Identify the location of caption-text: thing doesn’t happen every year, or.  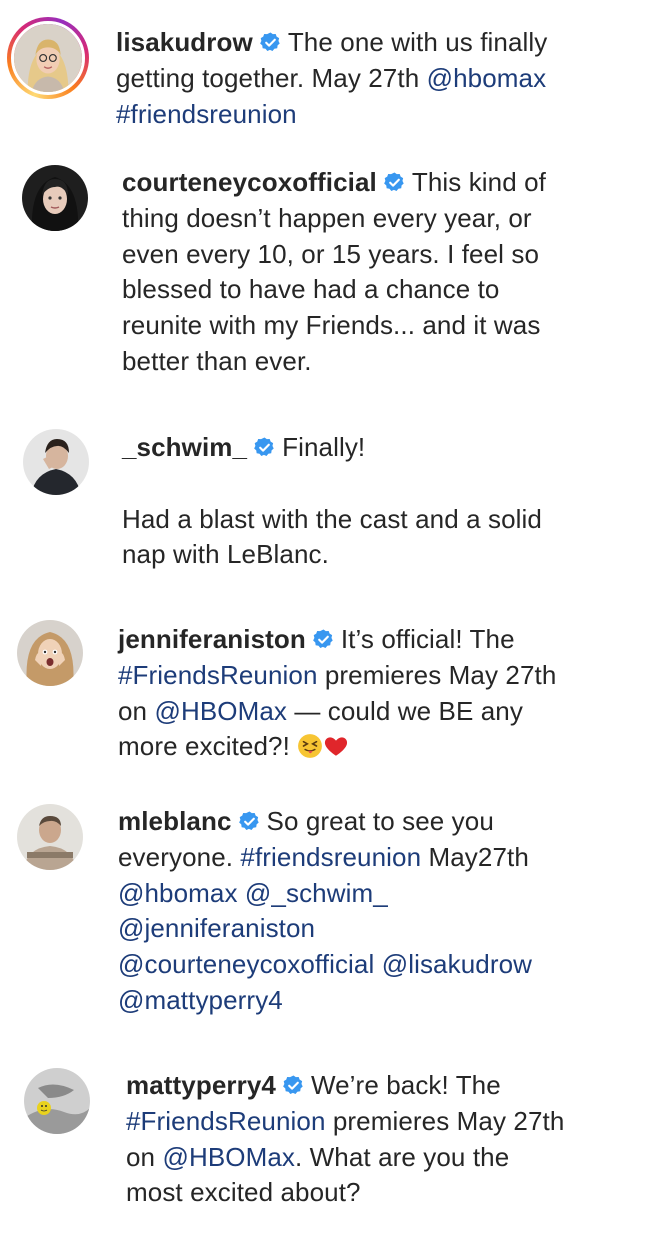
(327, 217).